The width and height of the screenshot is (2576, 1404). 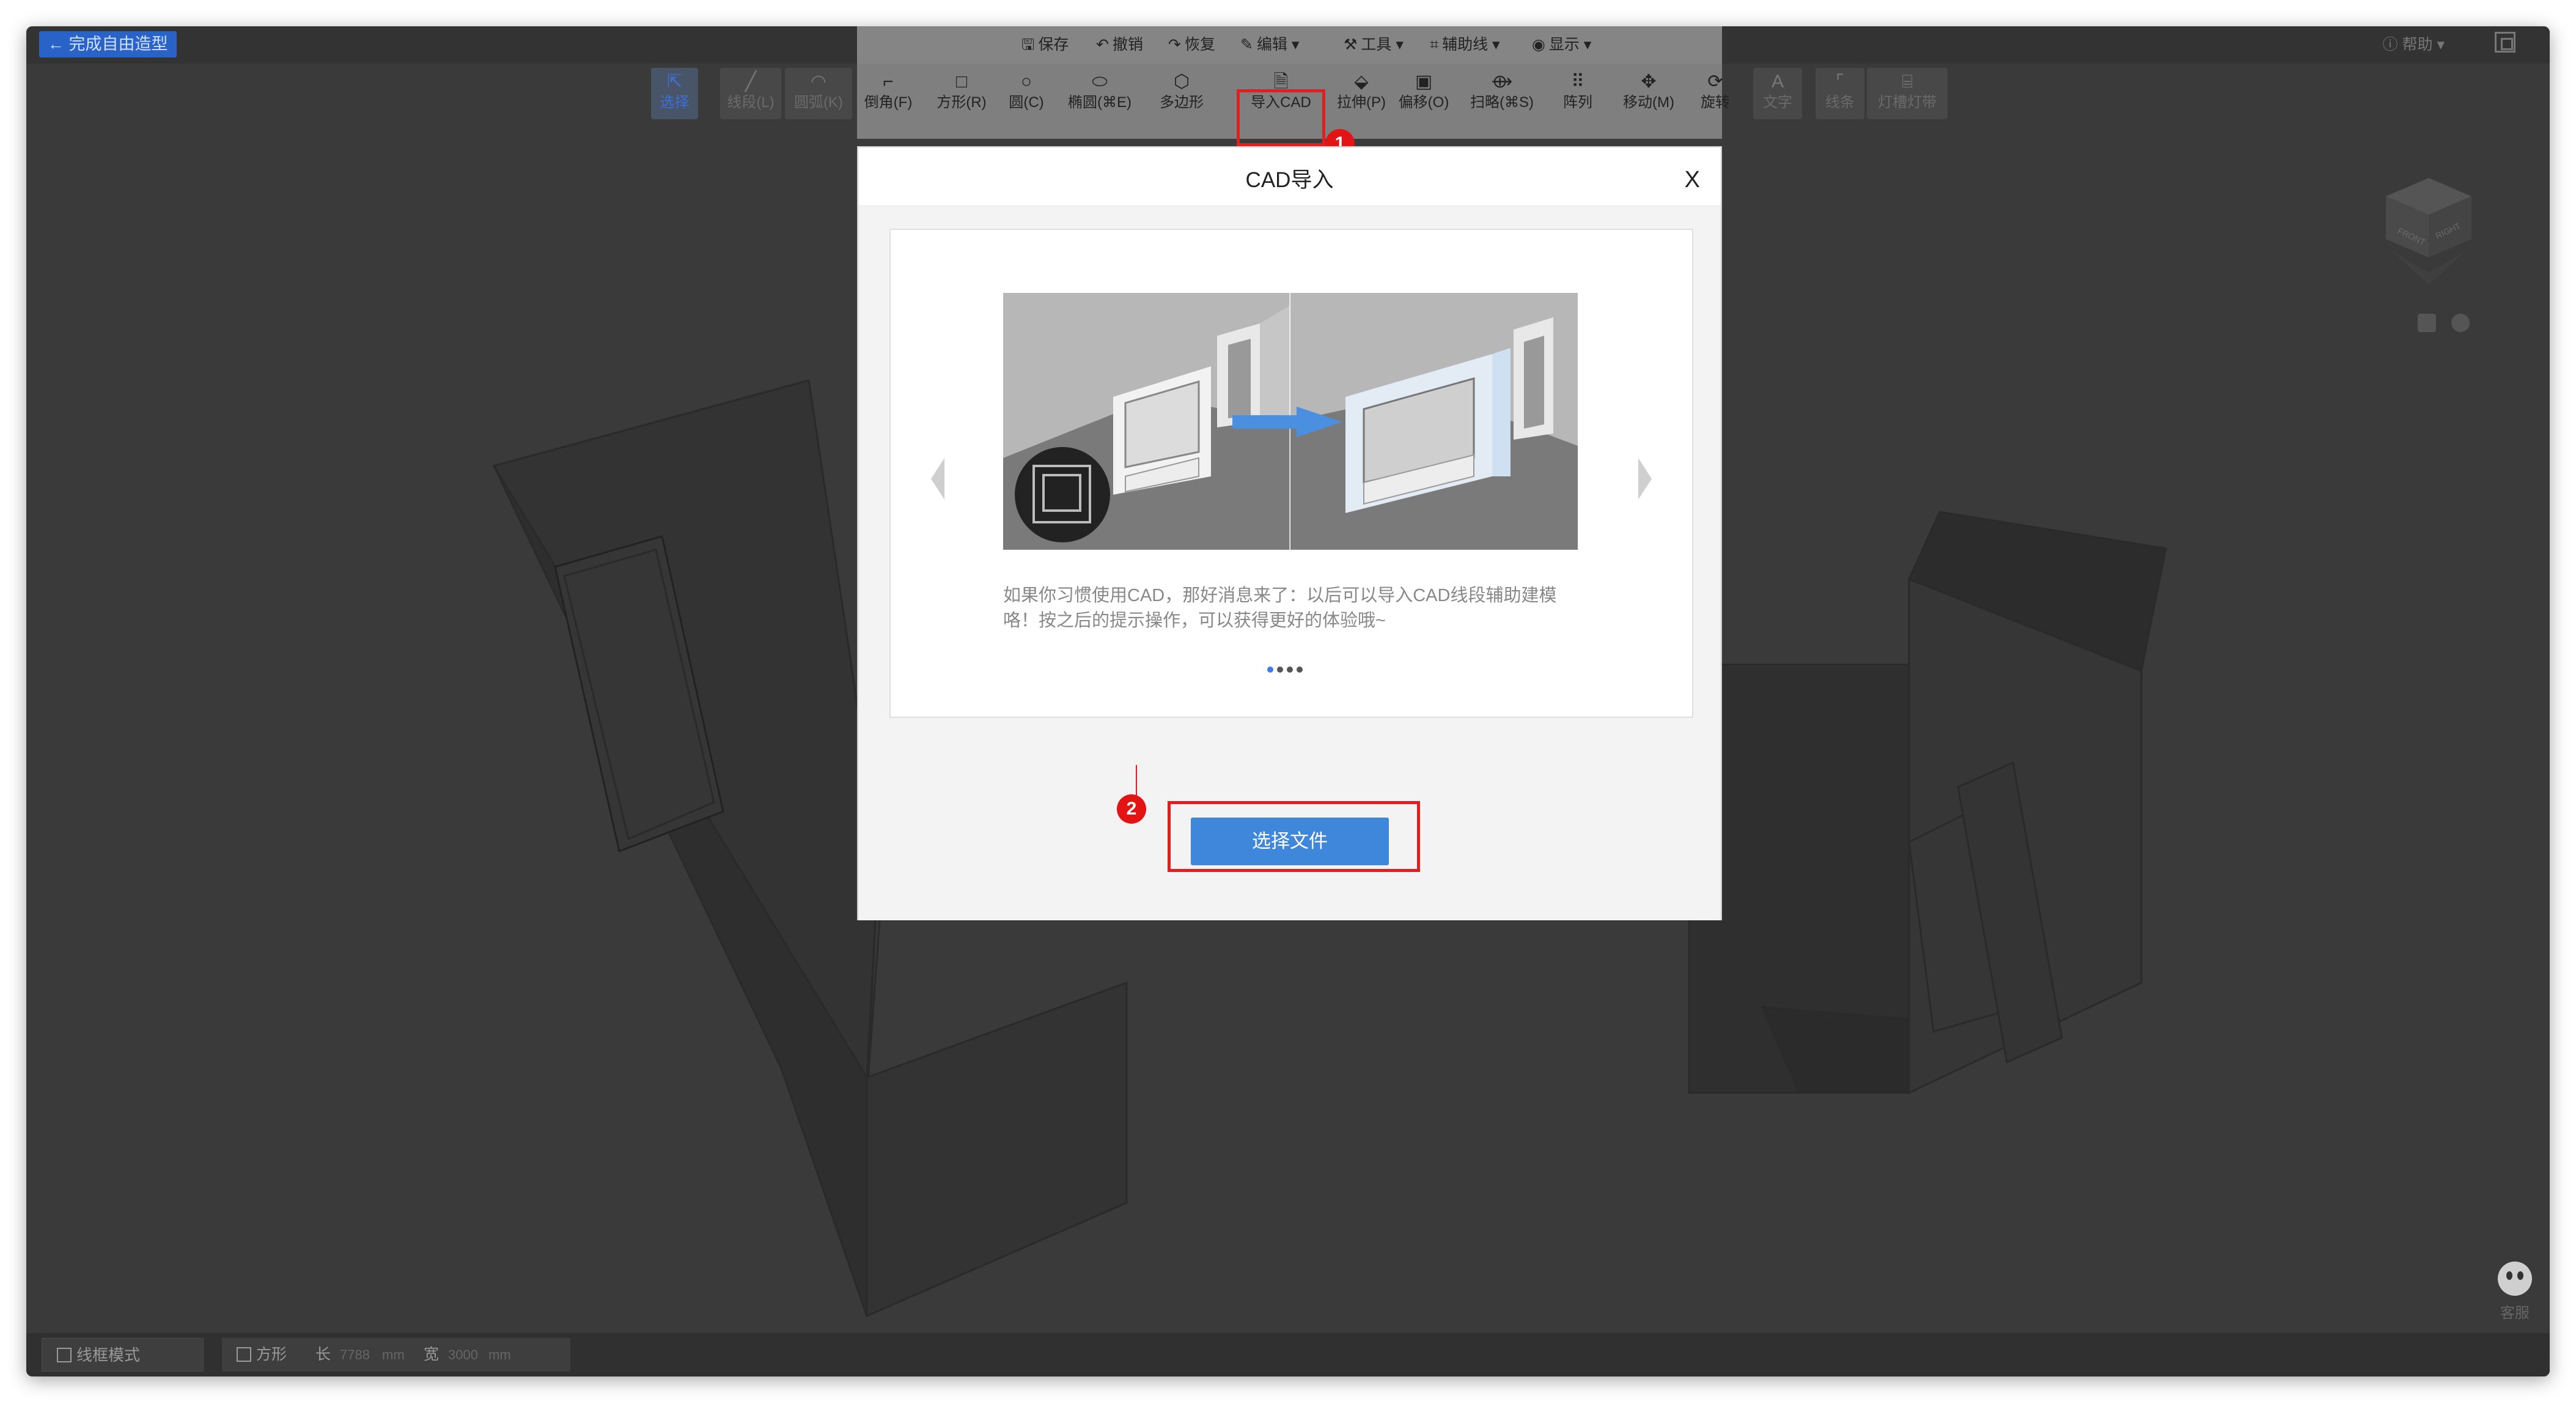 I want to click on customer-service-icon, so click(x=2515, y=1279).